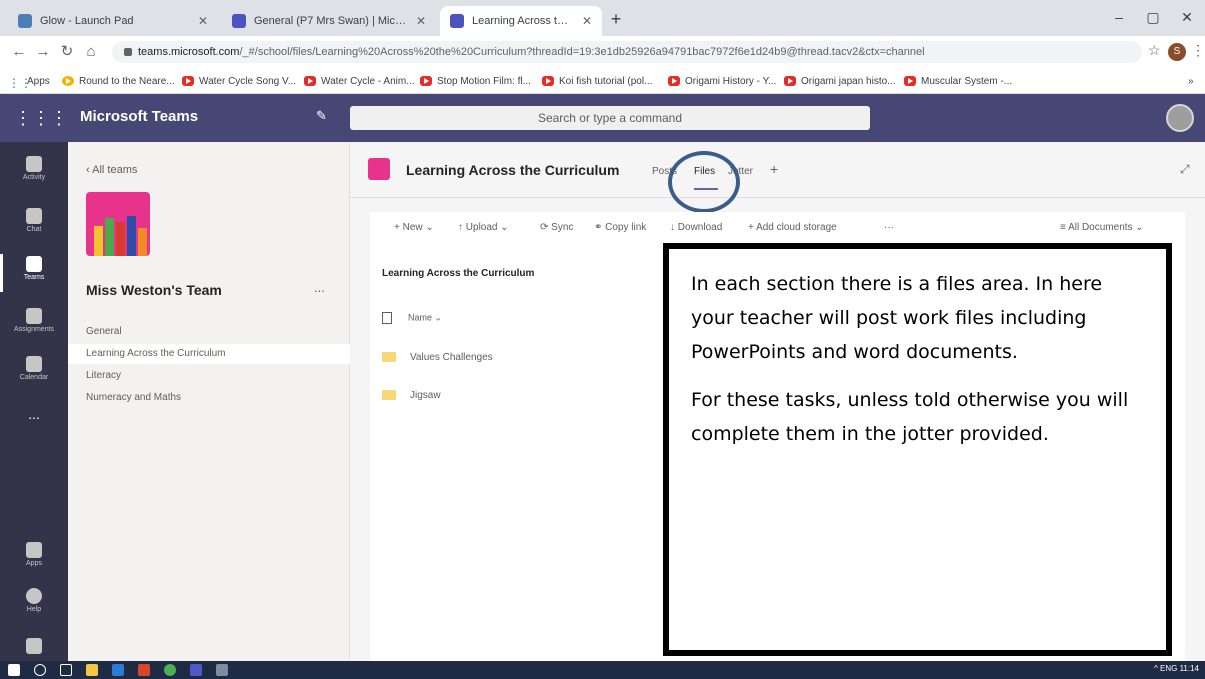  Describe the element at coordinates (196, 670) in the screenshot. I see `teams-taskbar-icon` at that location.